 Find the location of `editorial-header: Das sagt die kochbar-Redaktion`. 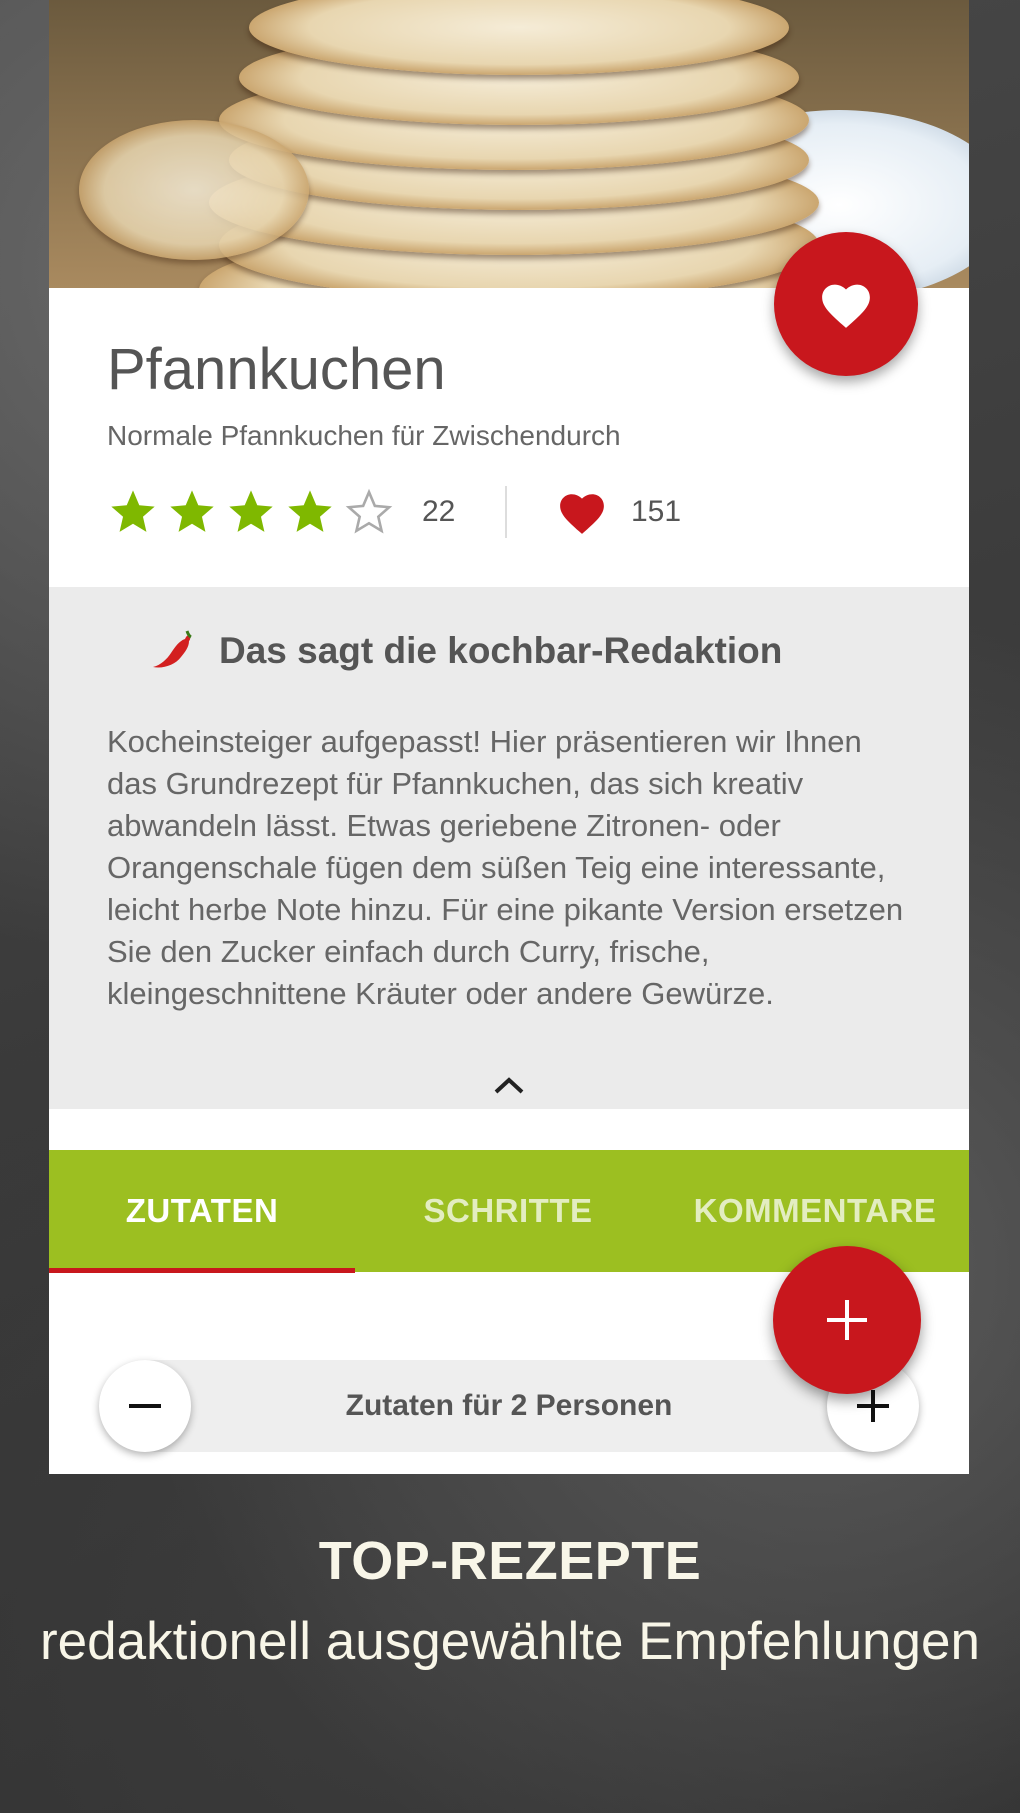

editorial-header: Das sagt die kochbar-Redaktion is located at coordinates (465, 651).